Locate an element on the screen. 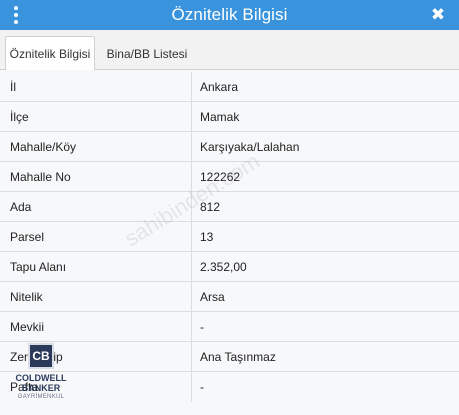  row-value: Ankara is located at coordinates (219, 86).